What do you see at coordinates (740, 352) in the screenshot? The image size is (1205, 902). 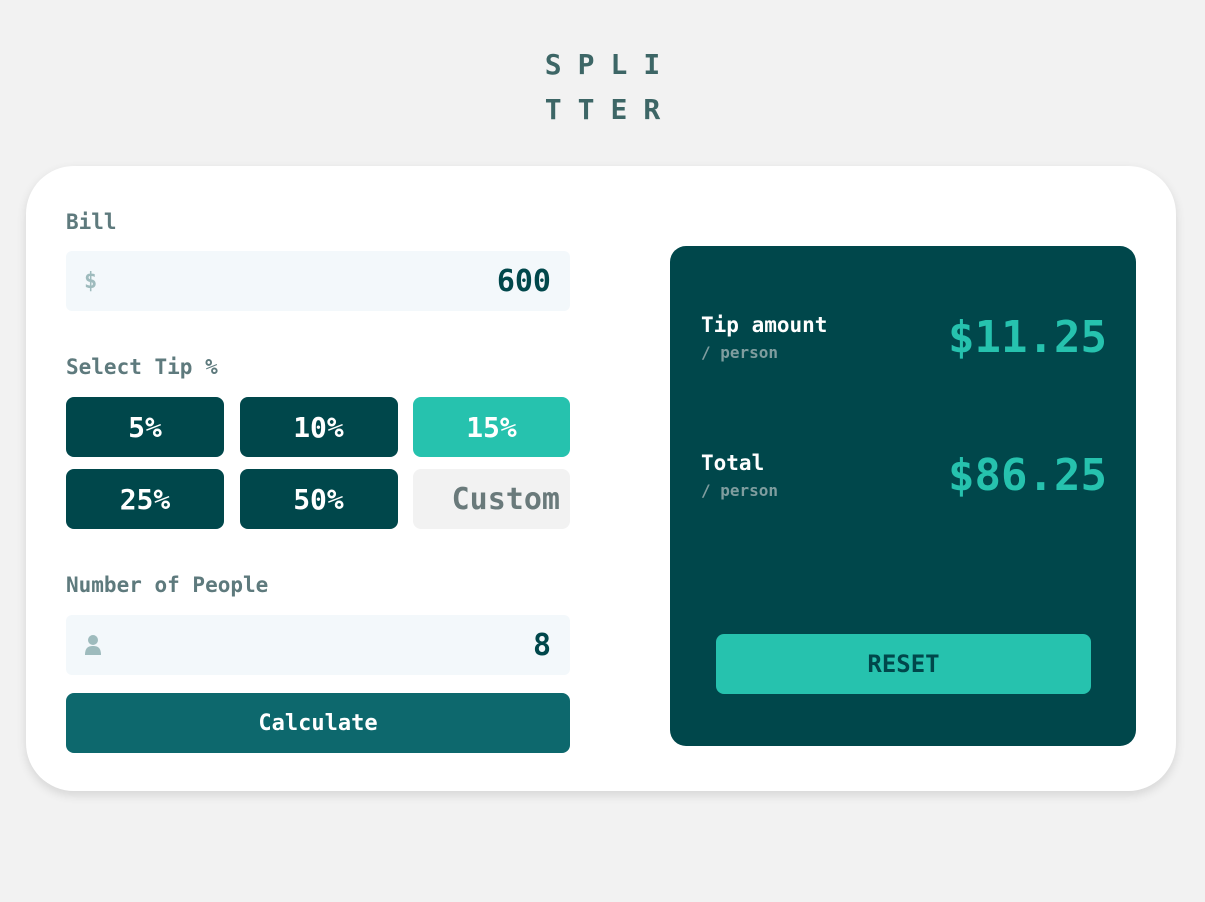 I see `tip-amount-subtitle: / person` at bounding box center [740, 352].